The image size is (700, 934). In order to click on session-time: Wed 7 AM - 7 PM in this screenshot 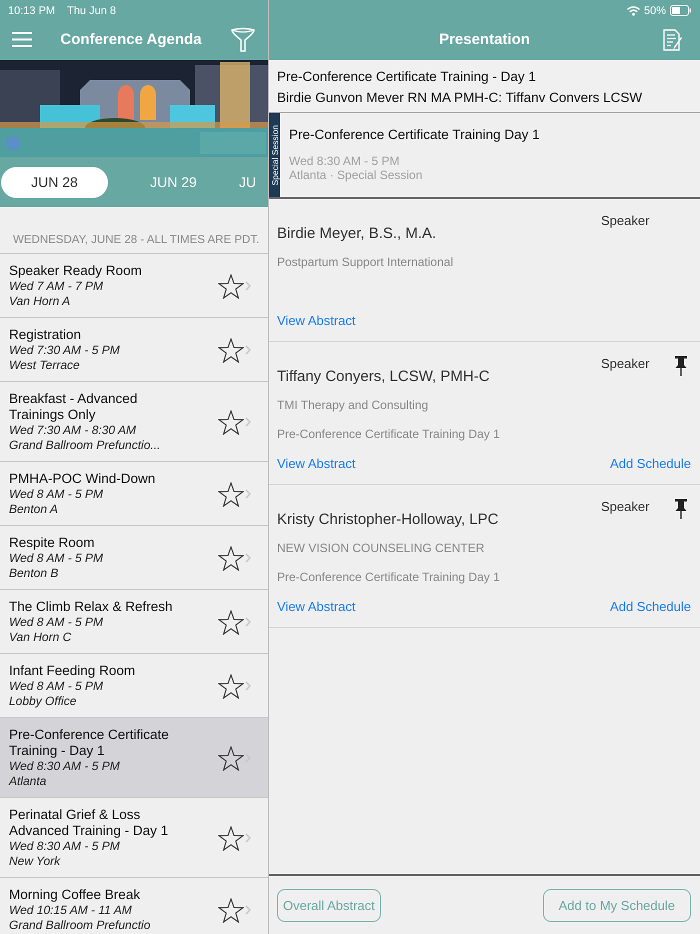, I will do `click(56, 286)`.